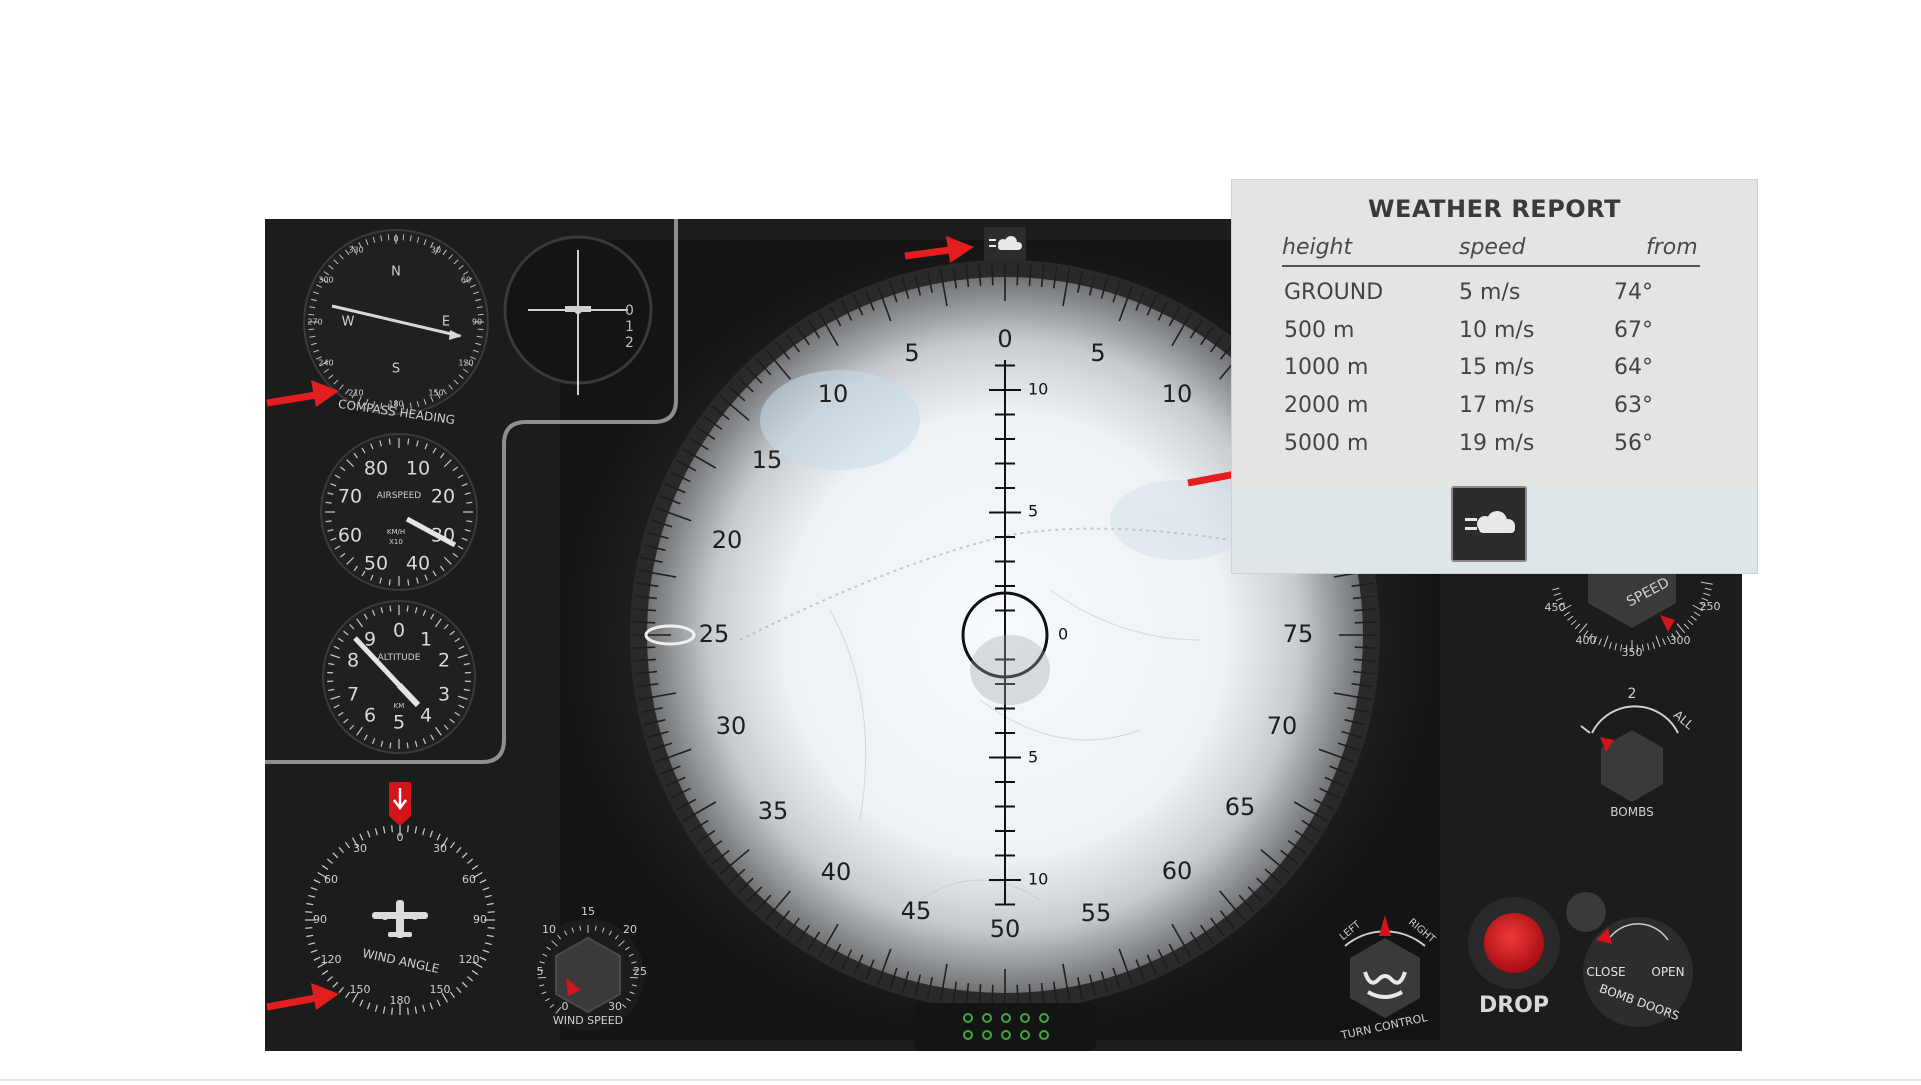  I want to click on weather-header-rule, so click(1491, 266).